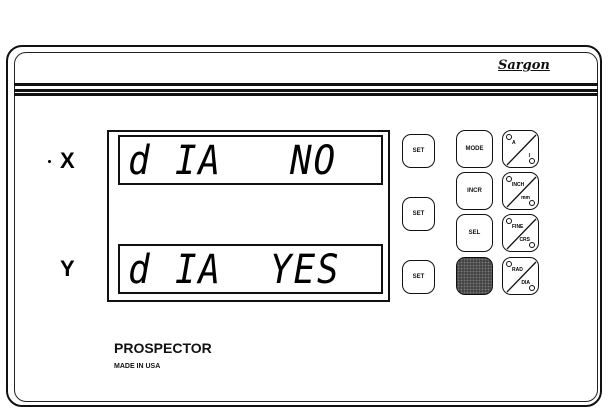 The image size is (608, 415). Describe the element at coordinates (520, 276) in the screenshot. I see `rad-dia-toggle-button: RAD DIA` at that location.